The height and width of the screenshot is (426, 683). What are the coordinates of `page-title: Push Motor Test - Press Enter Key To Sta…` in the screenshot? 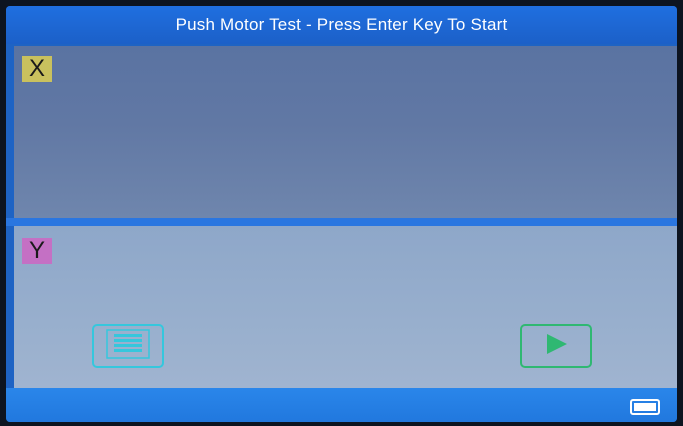 It's located at (341, 24).